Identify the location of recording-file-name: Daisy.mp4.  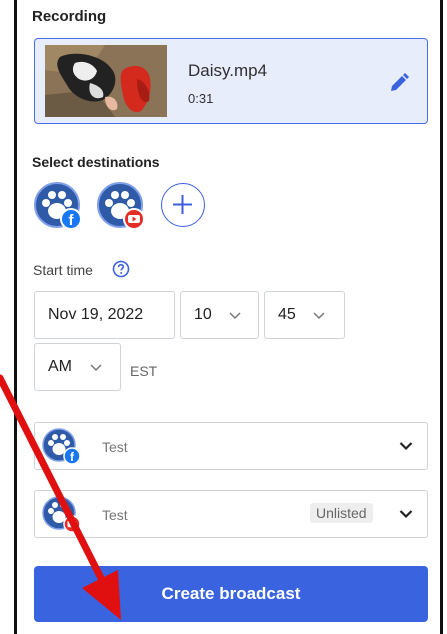
(228, 70).